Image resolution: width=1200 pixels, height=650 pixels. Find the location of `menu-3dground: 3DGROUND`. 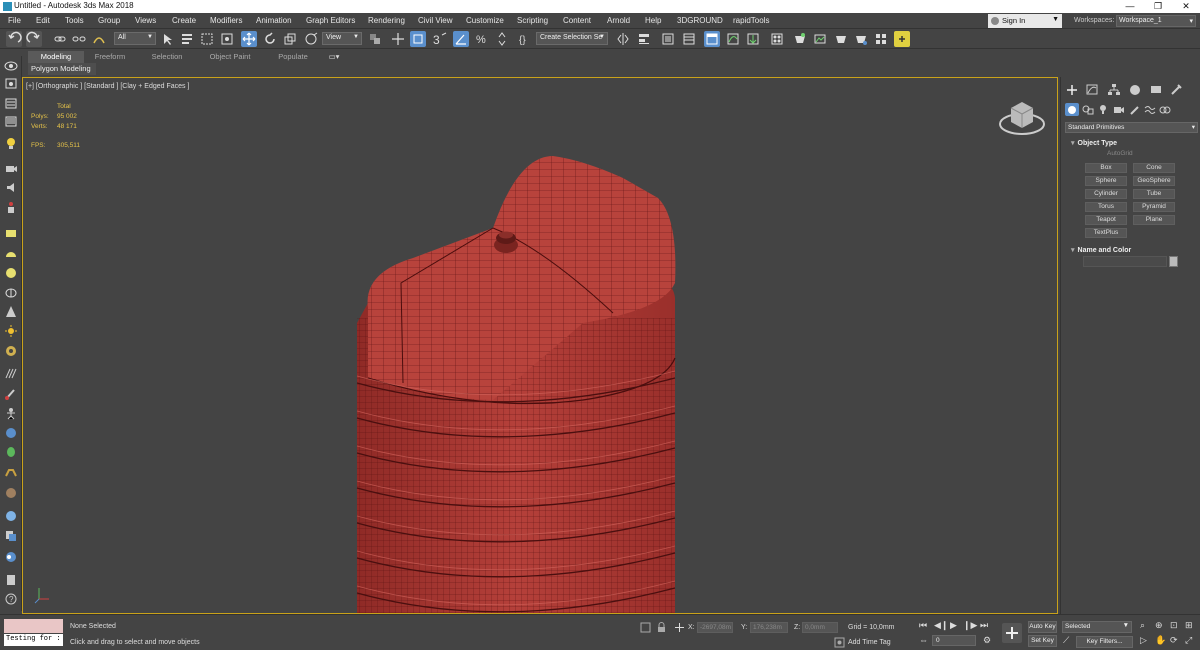

menu-3dground: 3DGROUND is located at coordinates (700, 20).